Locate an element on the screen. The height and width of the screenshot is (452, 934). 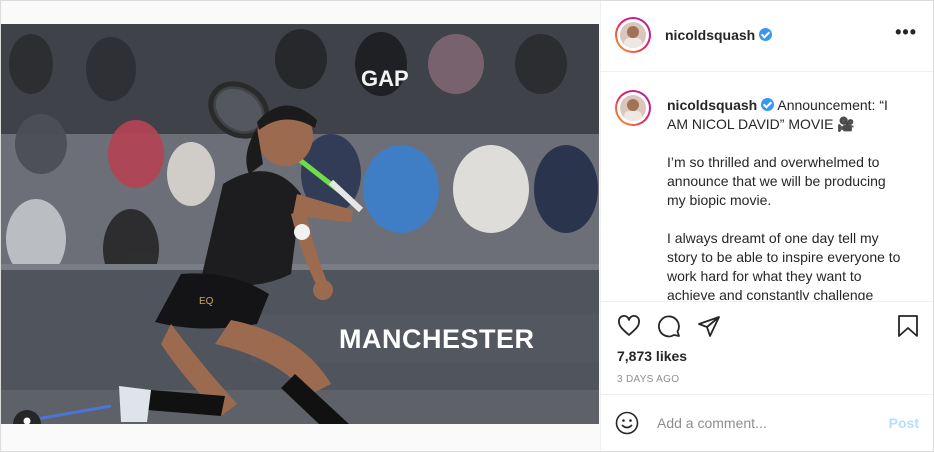
gap-shirt-text: GAP is located at coordinates (385, 78).